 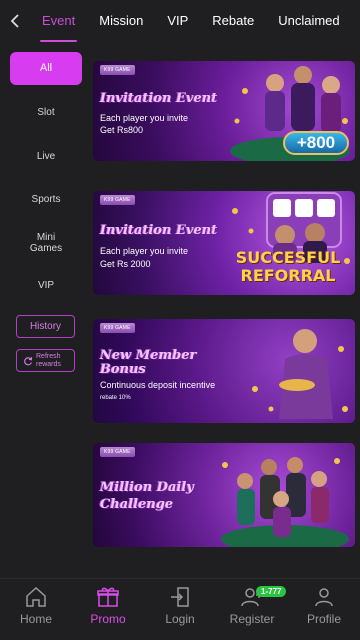 What do you see at coordinates (158, 385) in the screenshot?
I see `banner-line-1: Continuous deposit incentive` at bounding box center [158, 385].